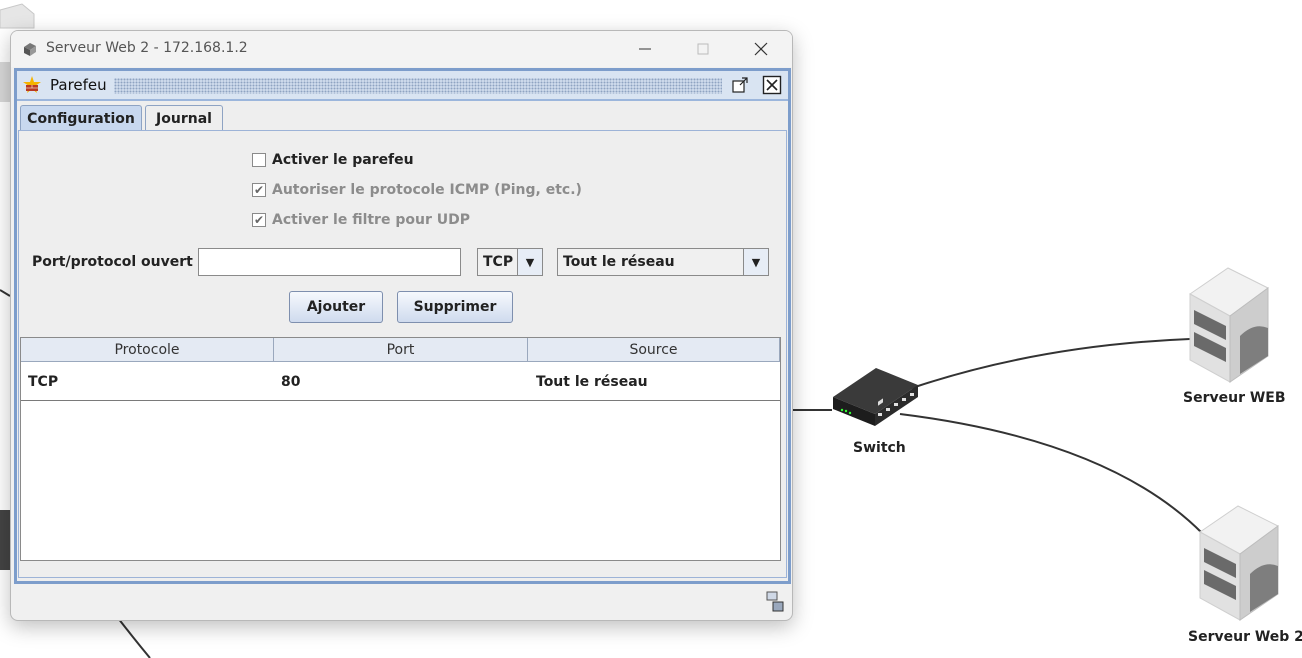 This screenshot has width=1302, height=658. What do you see at coordinates (772, 85) in the screenshot?
I see `internal-close-button` at bounding box center [772, 85].